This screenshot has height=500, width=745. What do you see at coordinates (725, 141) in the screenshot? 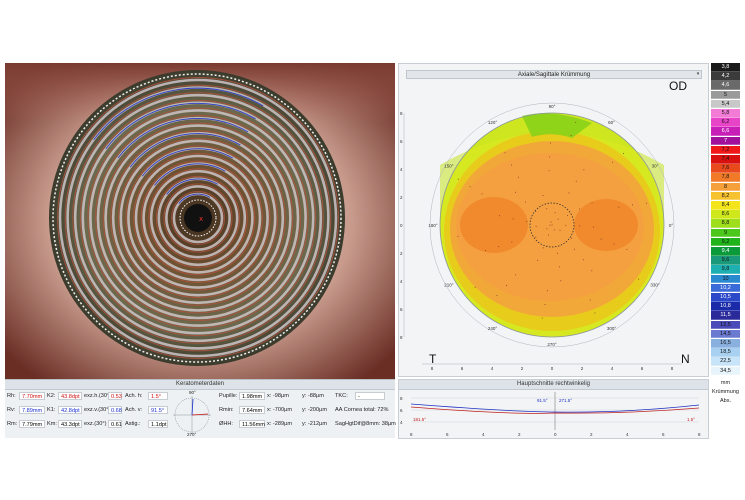
I see `scale-step: 7` at bounding box center [725, 141].